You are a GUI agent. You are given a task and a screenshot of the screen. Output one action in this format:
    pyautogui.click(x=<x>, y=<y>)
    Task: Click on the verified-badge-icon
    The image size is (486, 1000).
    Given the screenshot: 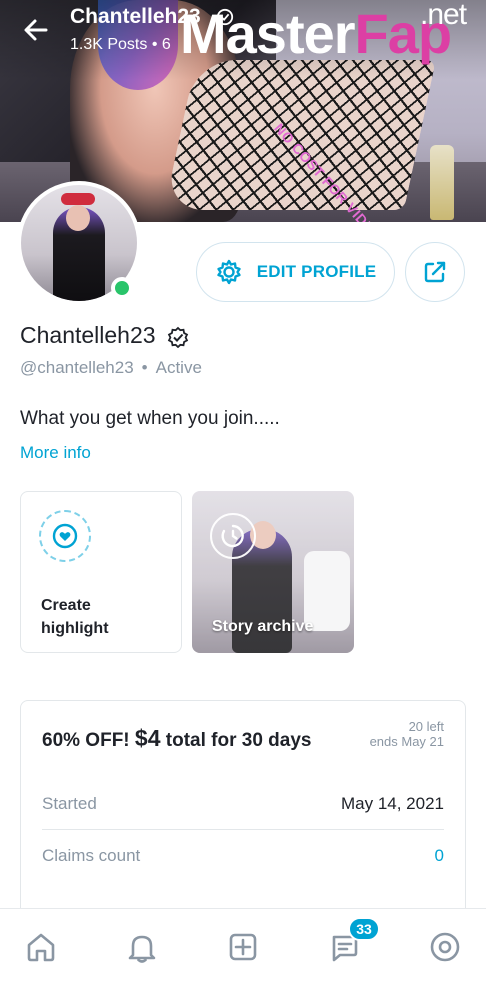 What is the action you would take?
    pyautogui.click(x=178, y=337)
    